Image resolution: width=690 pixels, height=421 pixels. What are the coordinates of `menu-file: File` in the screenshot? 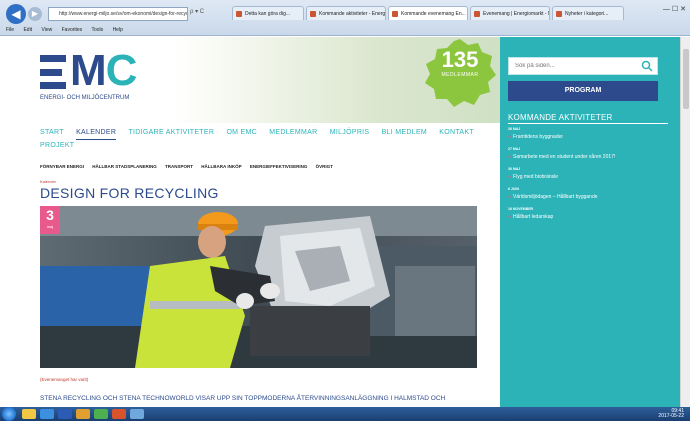 It's located at (10, 30).